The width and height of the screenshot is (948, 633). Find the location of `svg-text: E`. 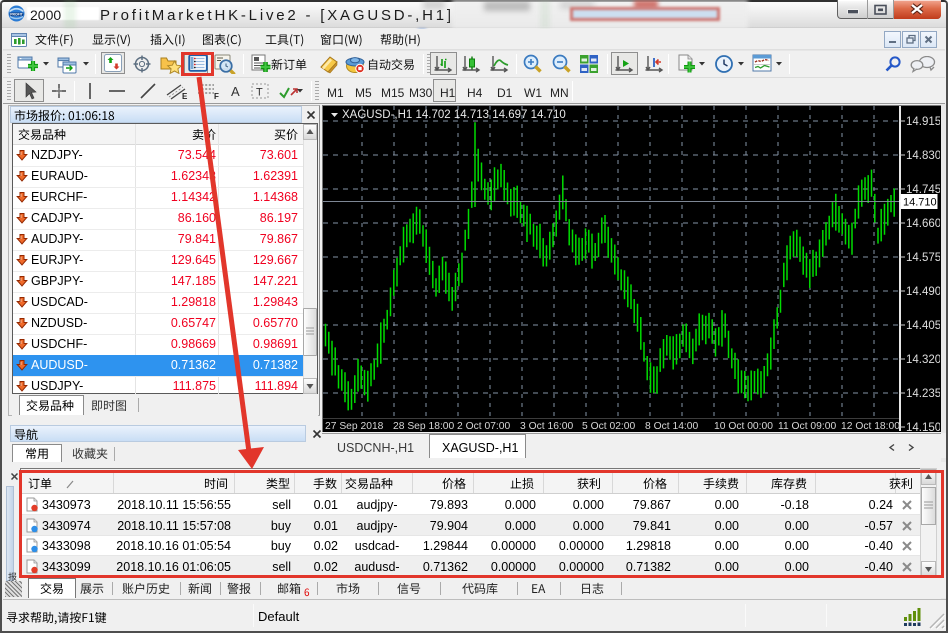

svg-text: E is located at coordinates (185, 96).